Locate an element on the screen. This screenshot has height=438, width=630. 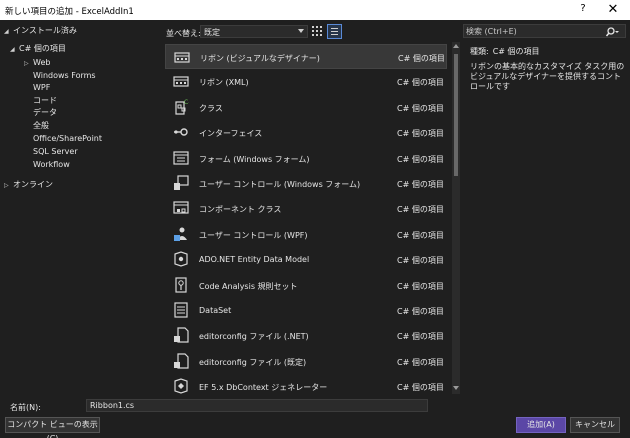
ribbon-xml-icon is located at coordinates (181, 81).